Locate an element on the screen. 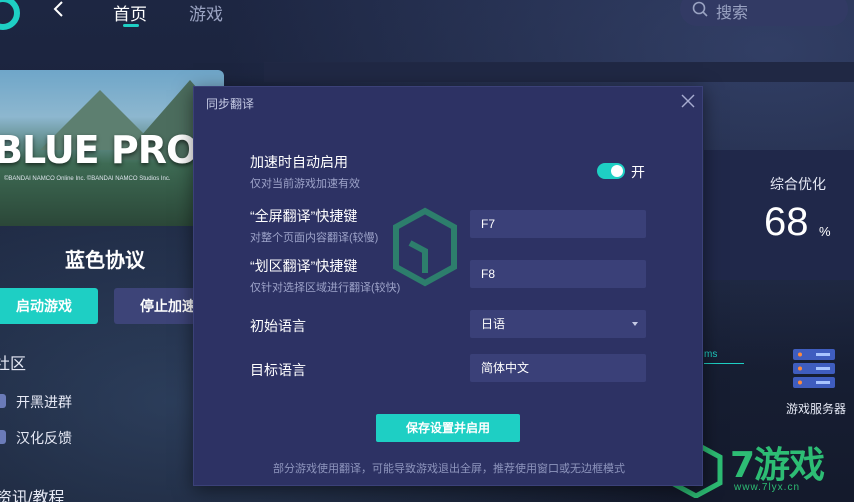 This screenshot has height=502, width=854. target-language-label: 目标语言 is located at coordinates (278, 370).